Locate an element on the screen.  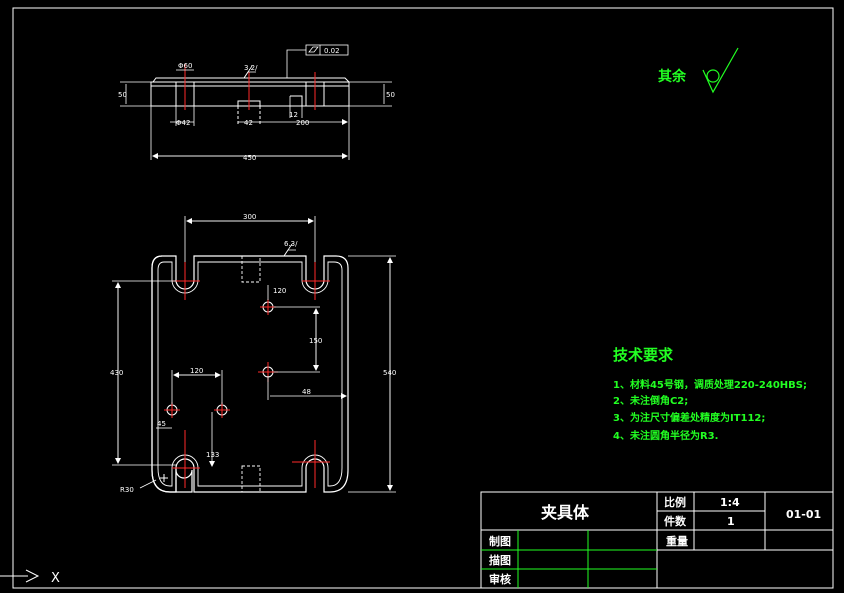
scale-value: 1:4 is located at coordinates (730, 502).